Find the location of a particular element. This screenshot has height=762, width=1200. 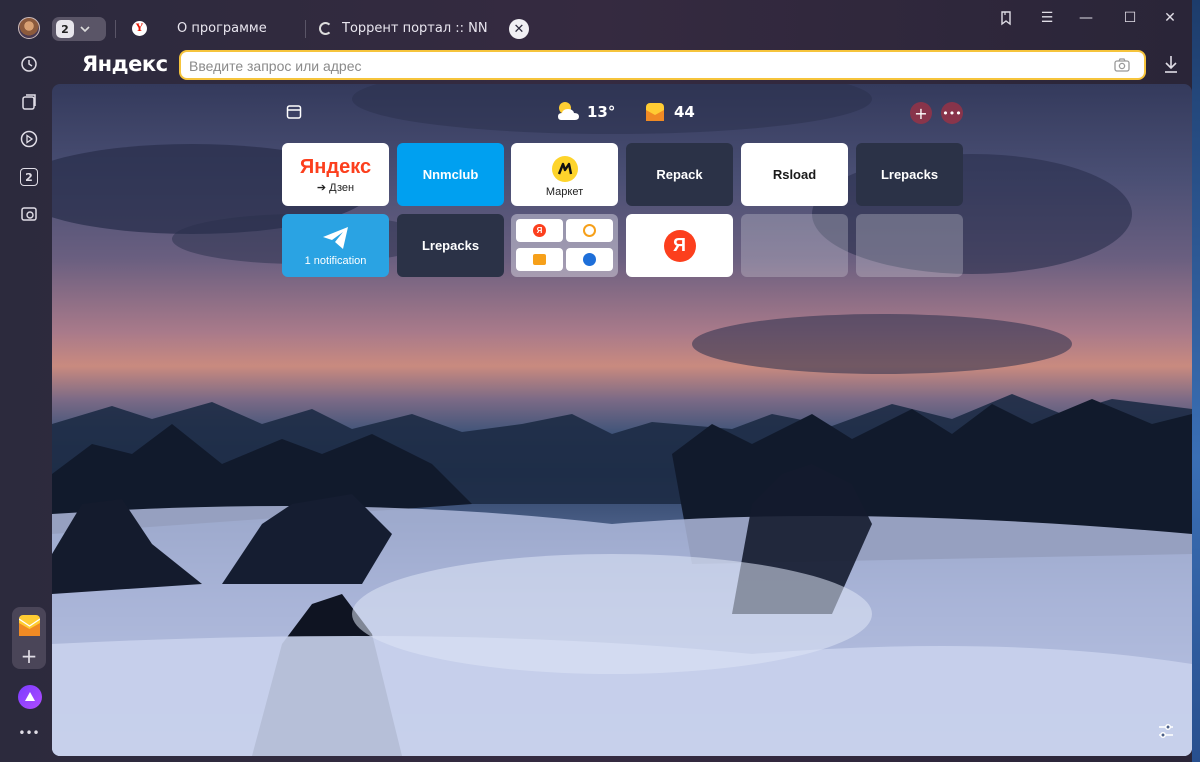

close-tab-button: ✕ is located at coordinates (519, 29).